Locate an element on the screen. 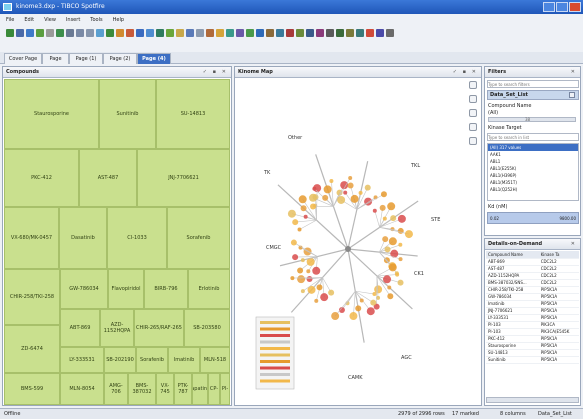  info-icon is located at coordinates (380, 33).